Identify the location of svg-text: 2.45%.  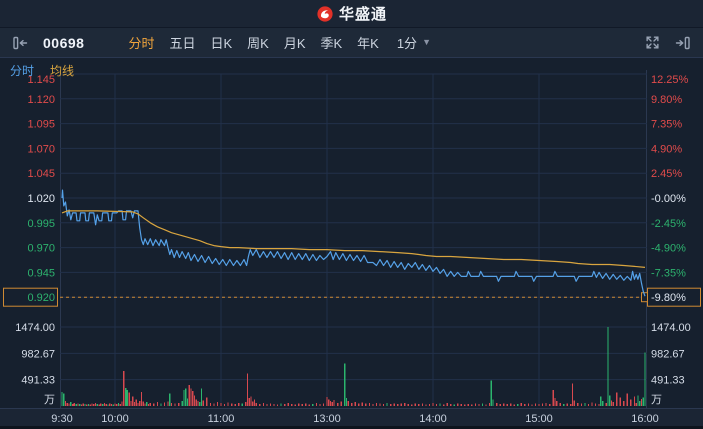
(666, 174).